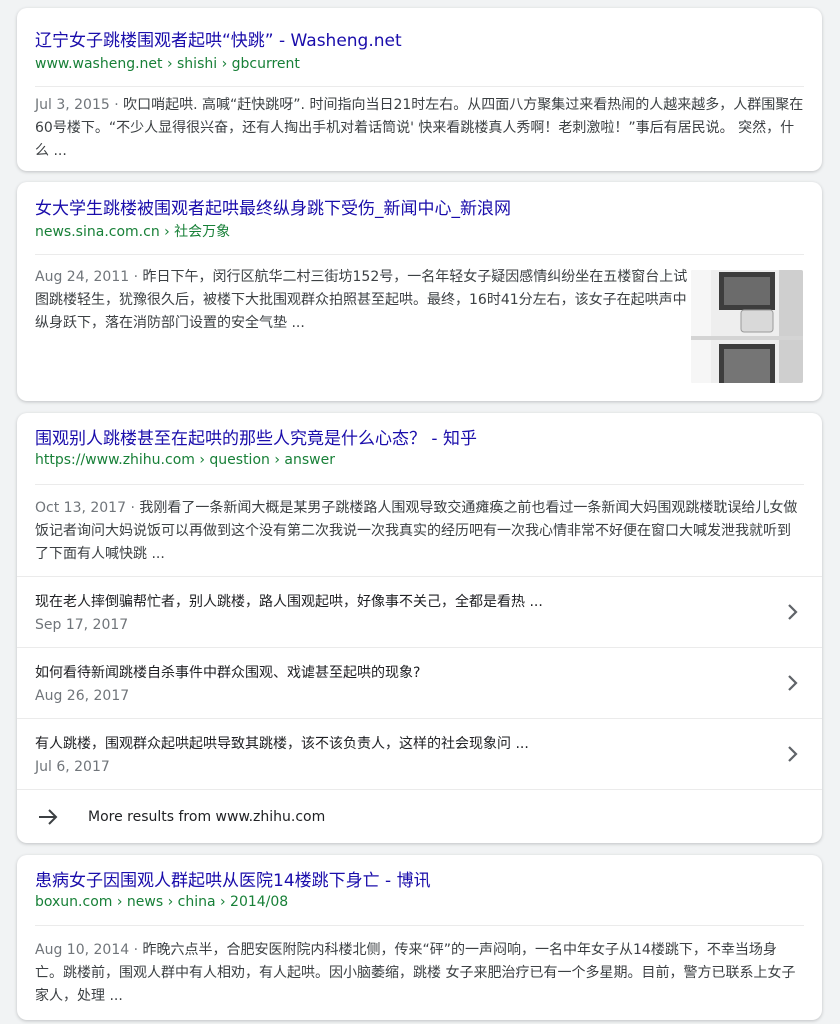  What do you see at coordinates (72, 767) in the screenshot?
I see `sub-result-date: Jul 6, 2017` at bounding box center [72, 767].